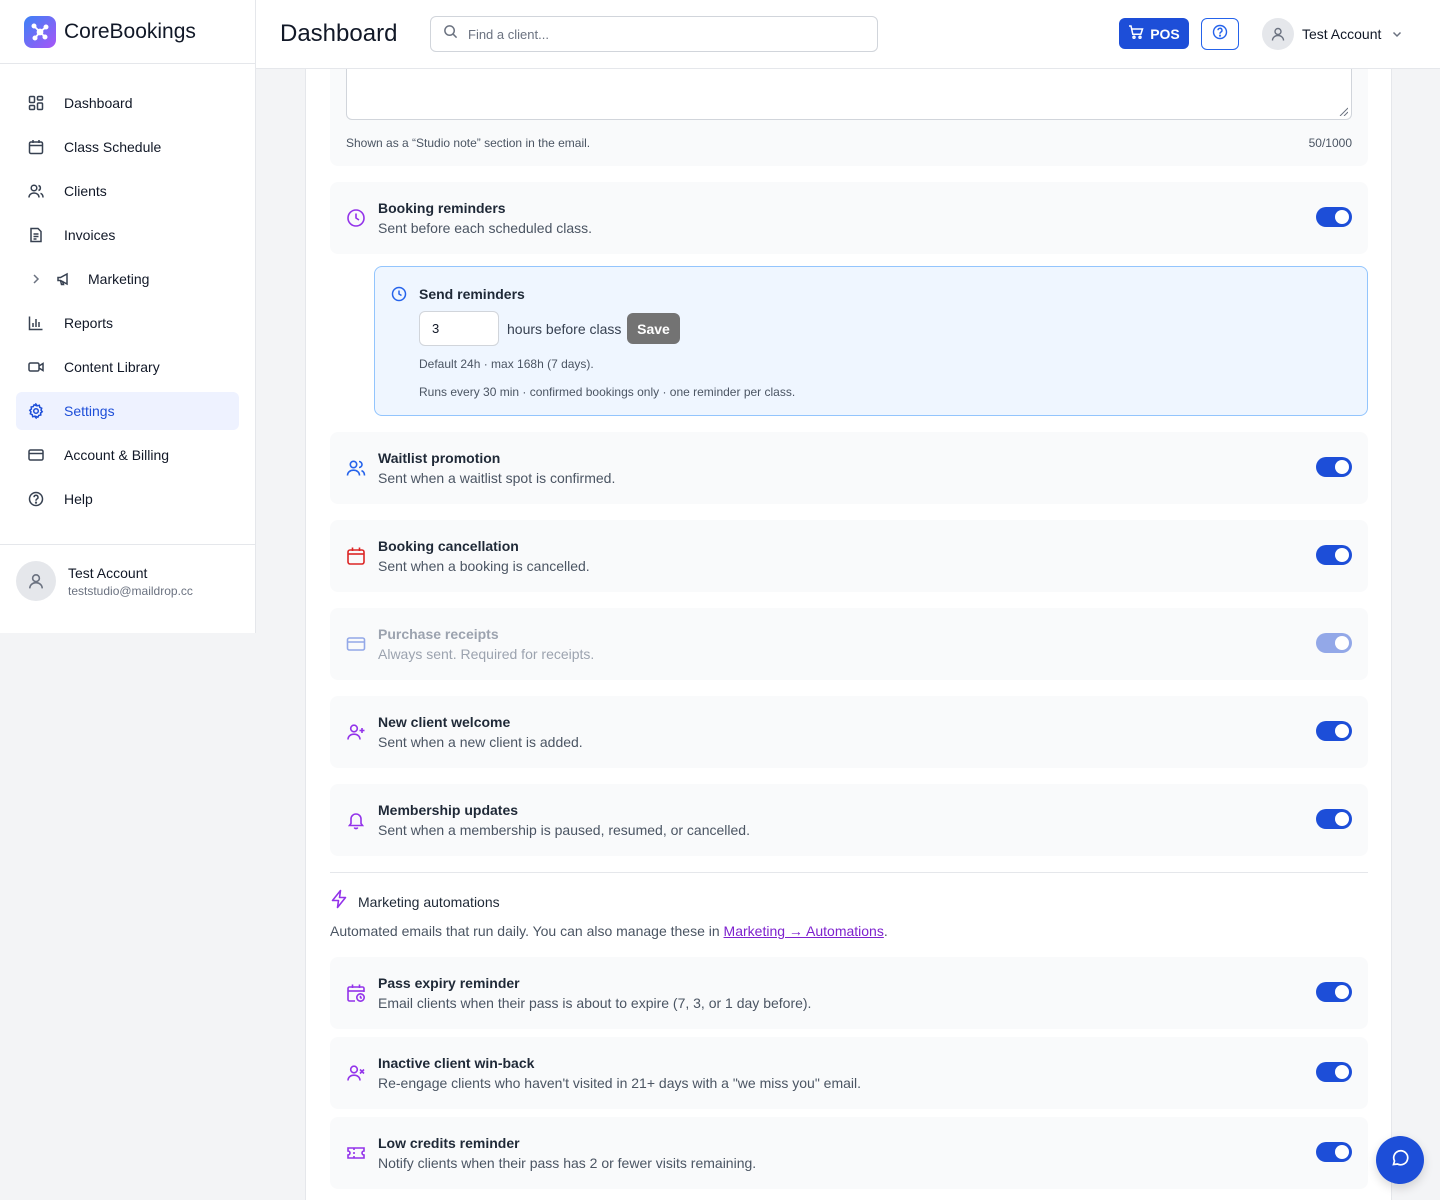 This screenshot has width=1440, height=1200. What do you see at coordinates (449, 983) in the screenshot?
I see `row-title: Pass expiry reminder` at bounding box center [449, 983].